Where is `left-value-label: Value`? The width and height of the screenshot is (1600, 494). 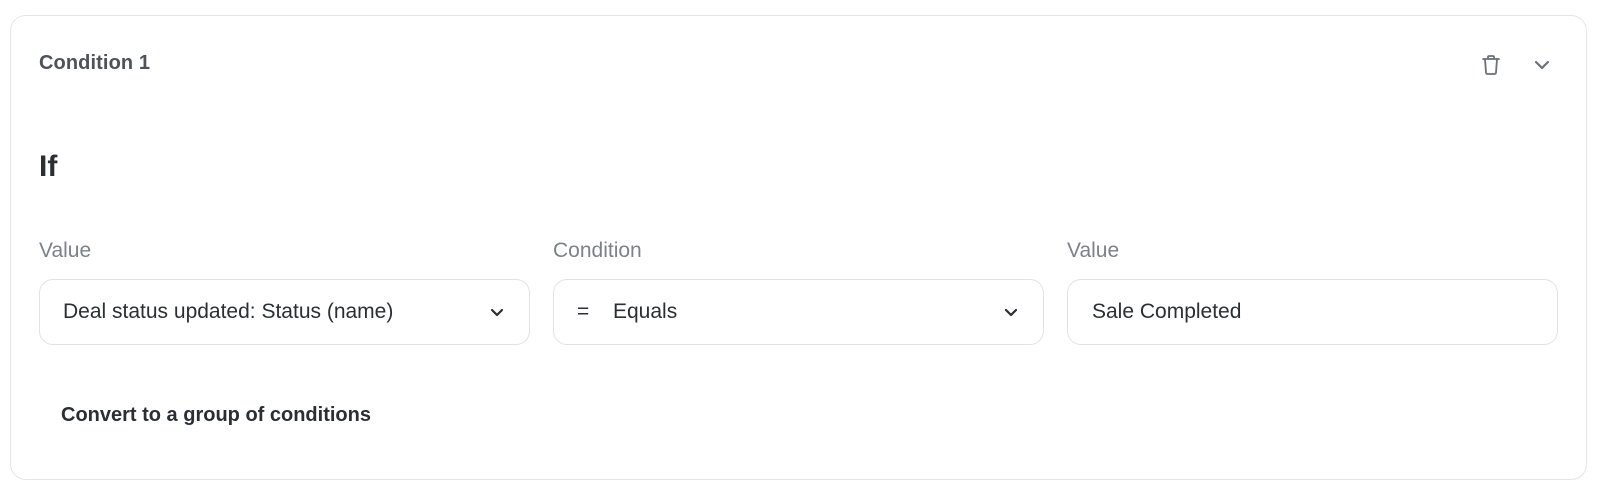 left-value-label: Value is located at coordinates (65, 250).